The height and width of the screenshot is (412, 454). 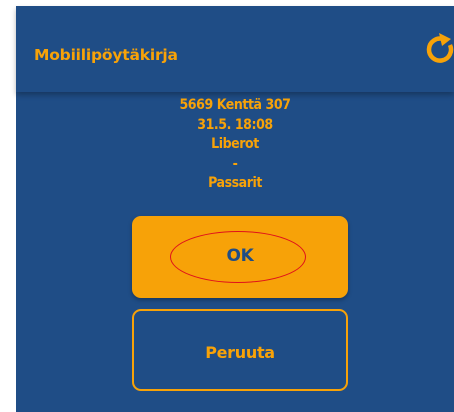 I want to click on ok-button: OK, so click(x=240, y=257).